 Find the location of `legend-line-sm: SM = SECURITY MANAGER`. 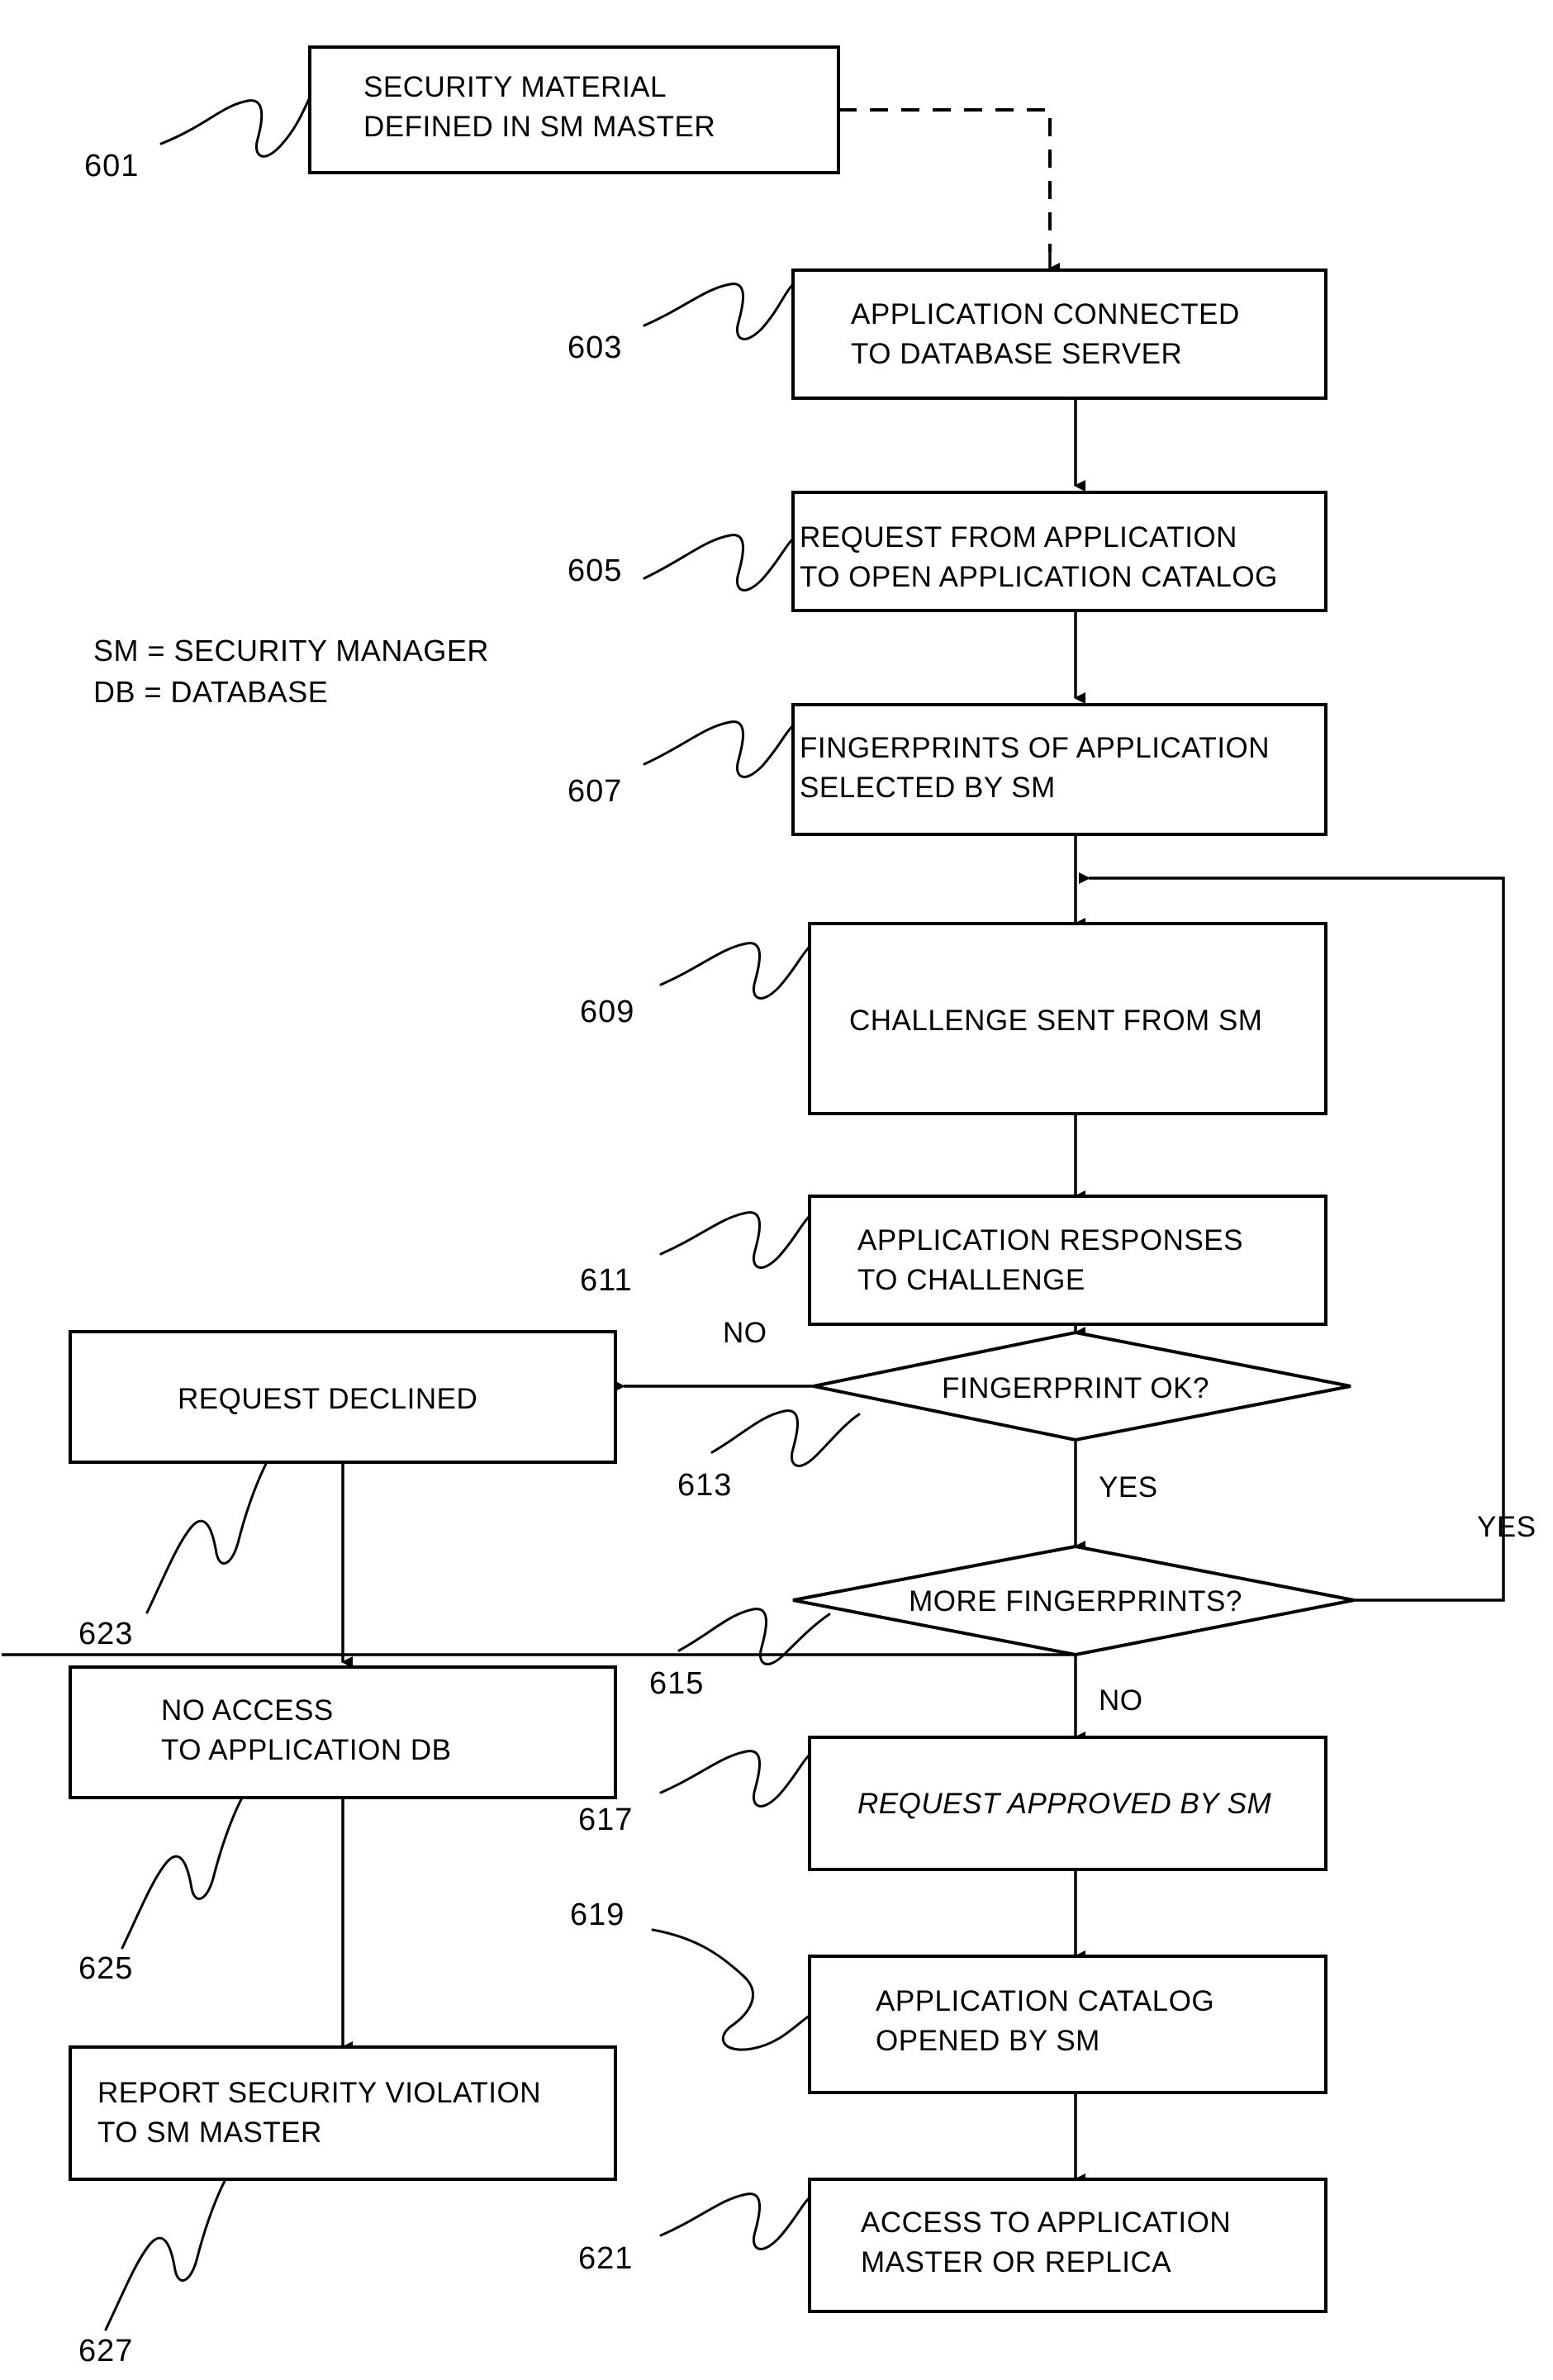

legend-line-sm: SM = SECURITY MANAGER is located at coordinates (291, 650).